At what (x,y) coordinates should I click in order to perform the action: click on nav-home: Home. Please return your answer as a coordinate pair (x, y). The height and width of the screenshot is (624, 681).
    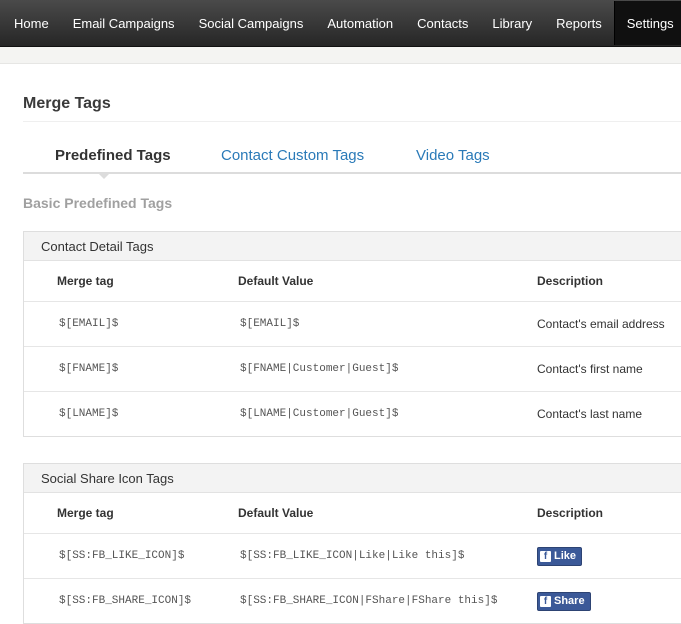
    Looking at the image, I should click on (30, 23).